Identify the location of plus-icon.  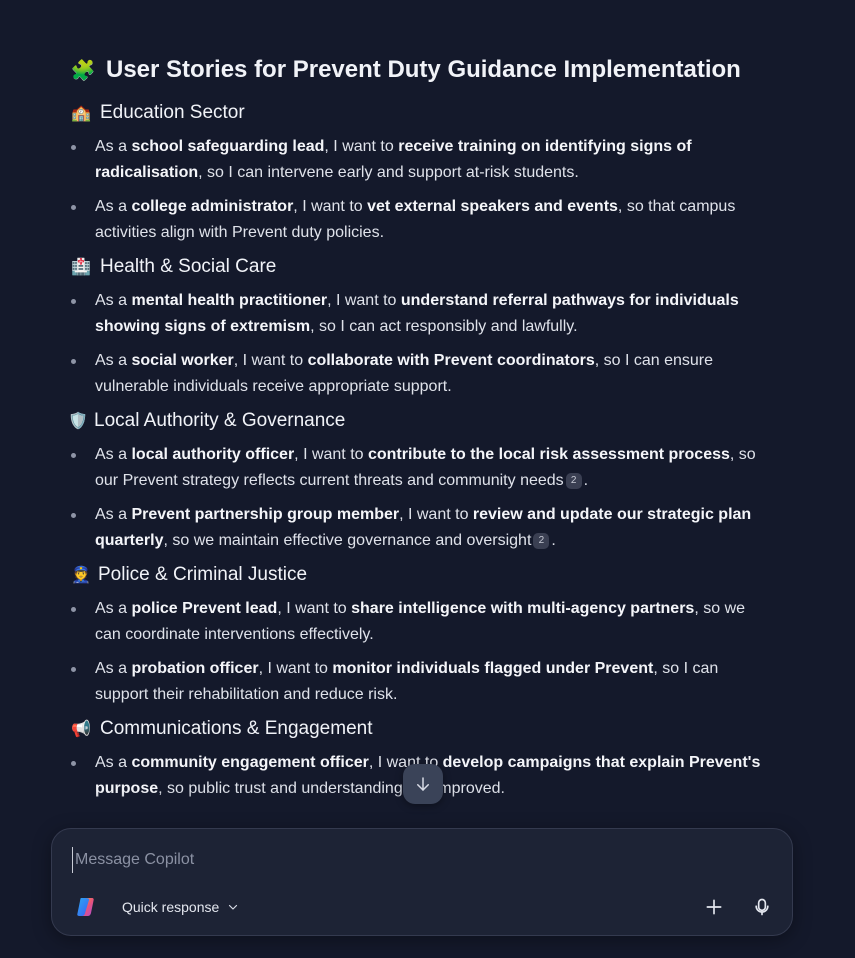
(714, 907).